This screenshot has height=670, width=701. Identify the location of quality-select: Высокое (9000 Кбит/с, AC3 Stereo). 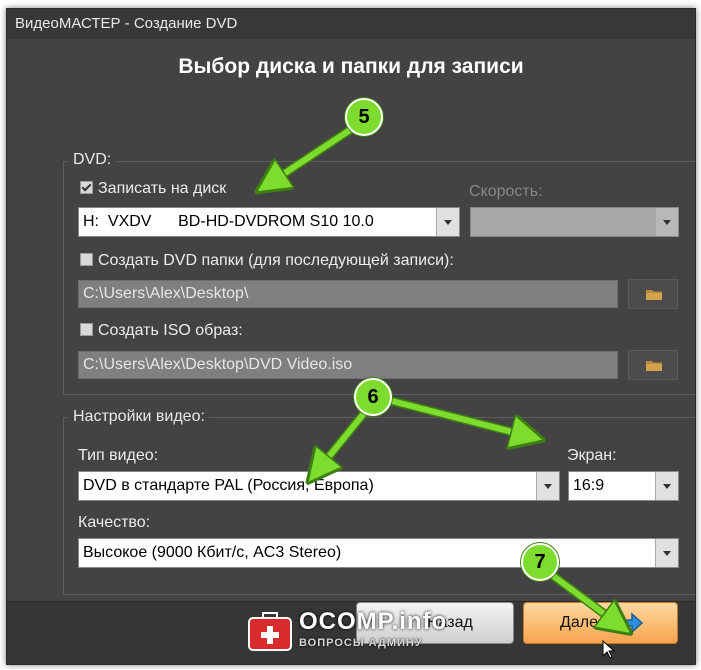
(378, 553).